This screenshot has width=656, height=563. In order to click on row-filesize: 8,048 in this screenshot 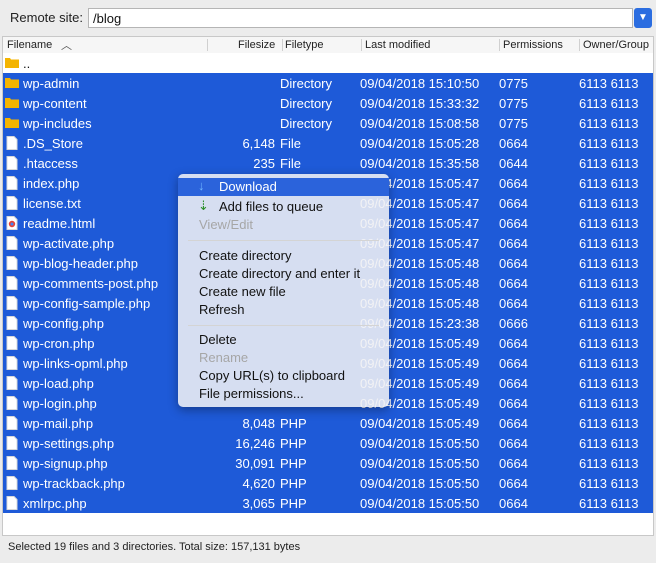, I will do `click(258, 423)`.